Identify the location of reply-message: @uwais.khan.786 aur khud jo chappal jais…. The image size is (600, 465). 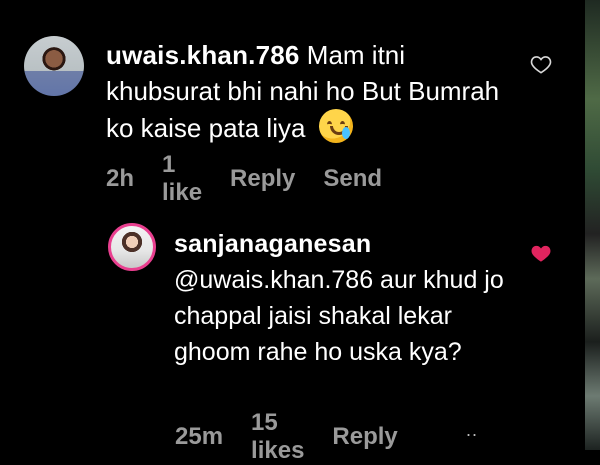
(339, 316).